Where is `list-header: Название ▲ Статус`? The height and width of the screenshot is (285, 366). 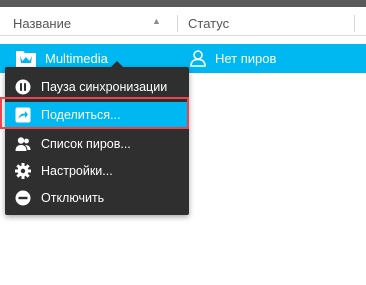 list-header: Название ▲ Статус is located at coordinates (183, 21).